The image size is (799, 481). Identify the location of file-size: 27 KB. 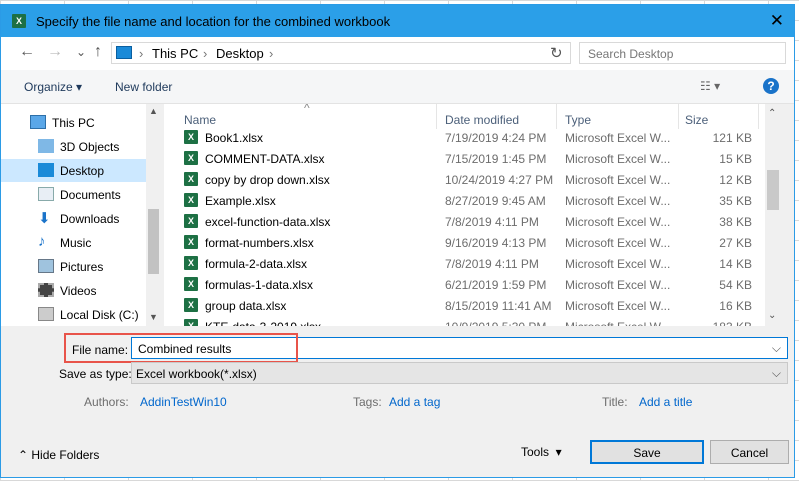
(735, 243).